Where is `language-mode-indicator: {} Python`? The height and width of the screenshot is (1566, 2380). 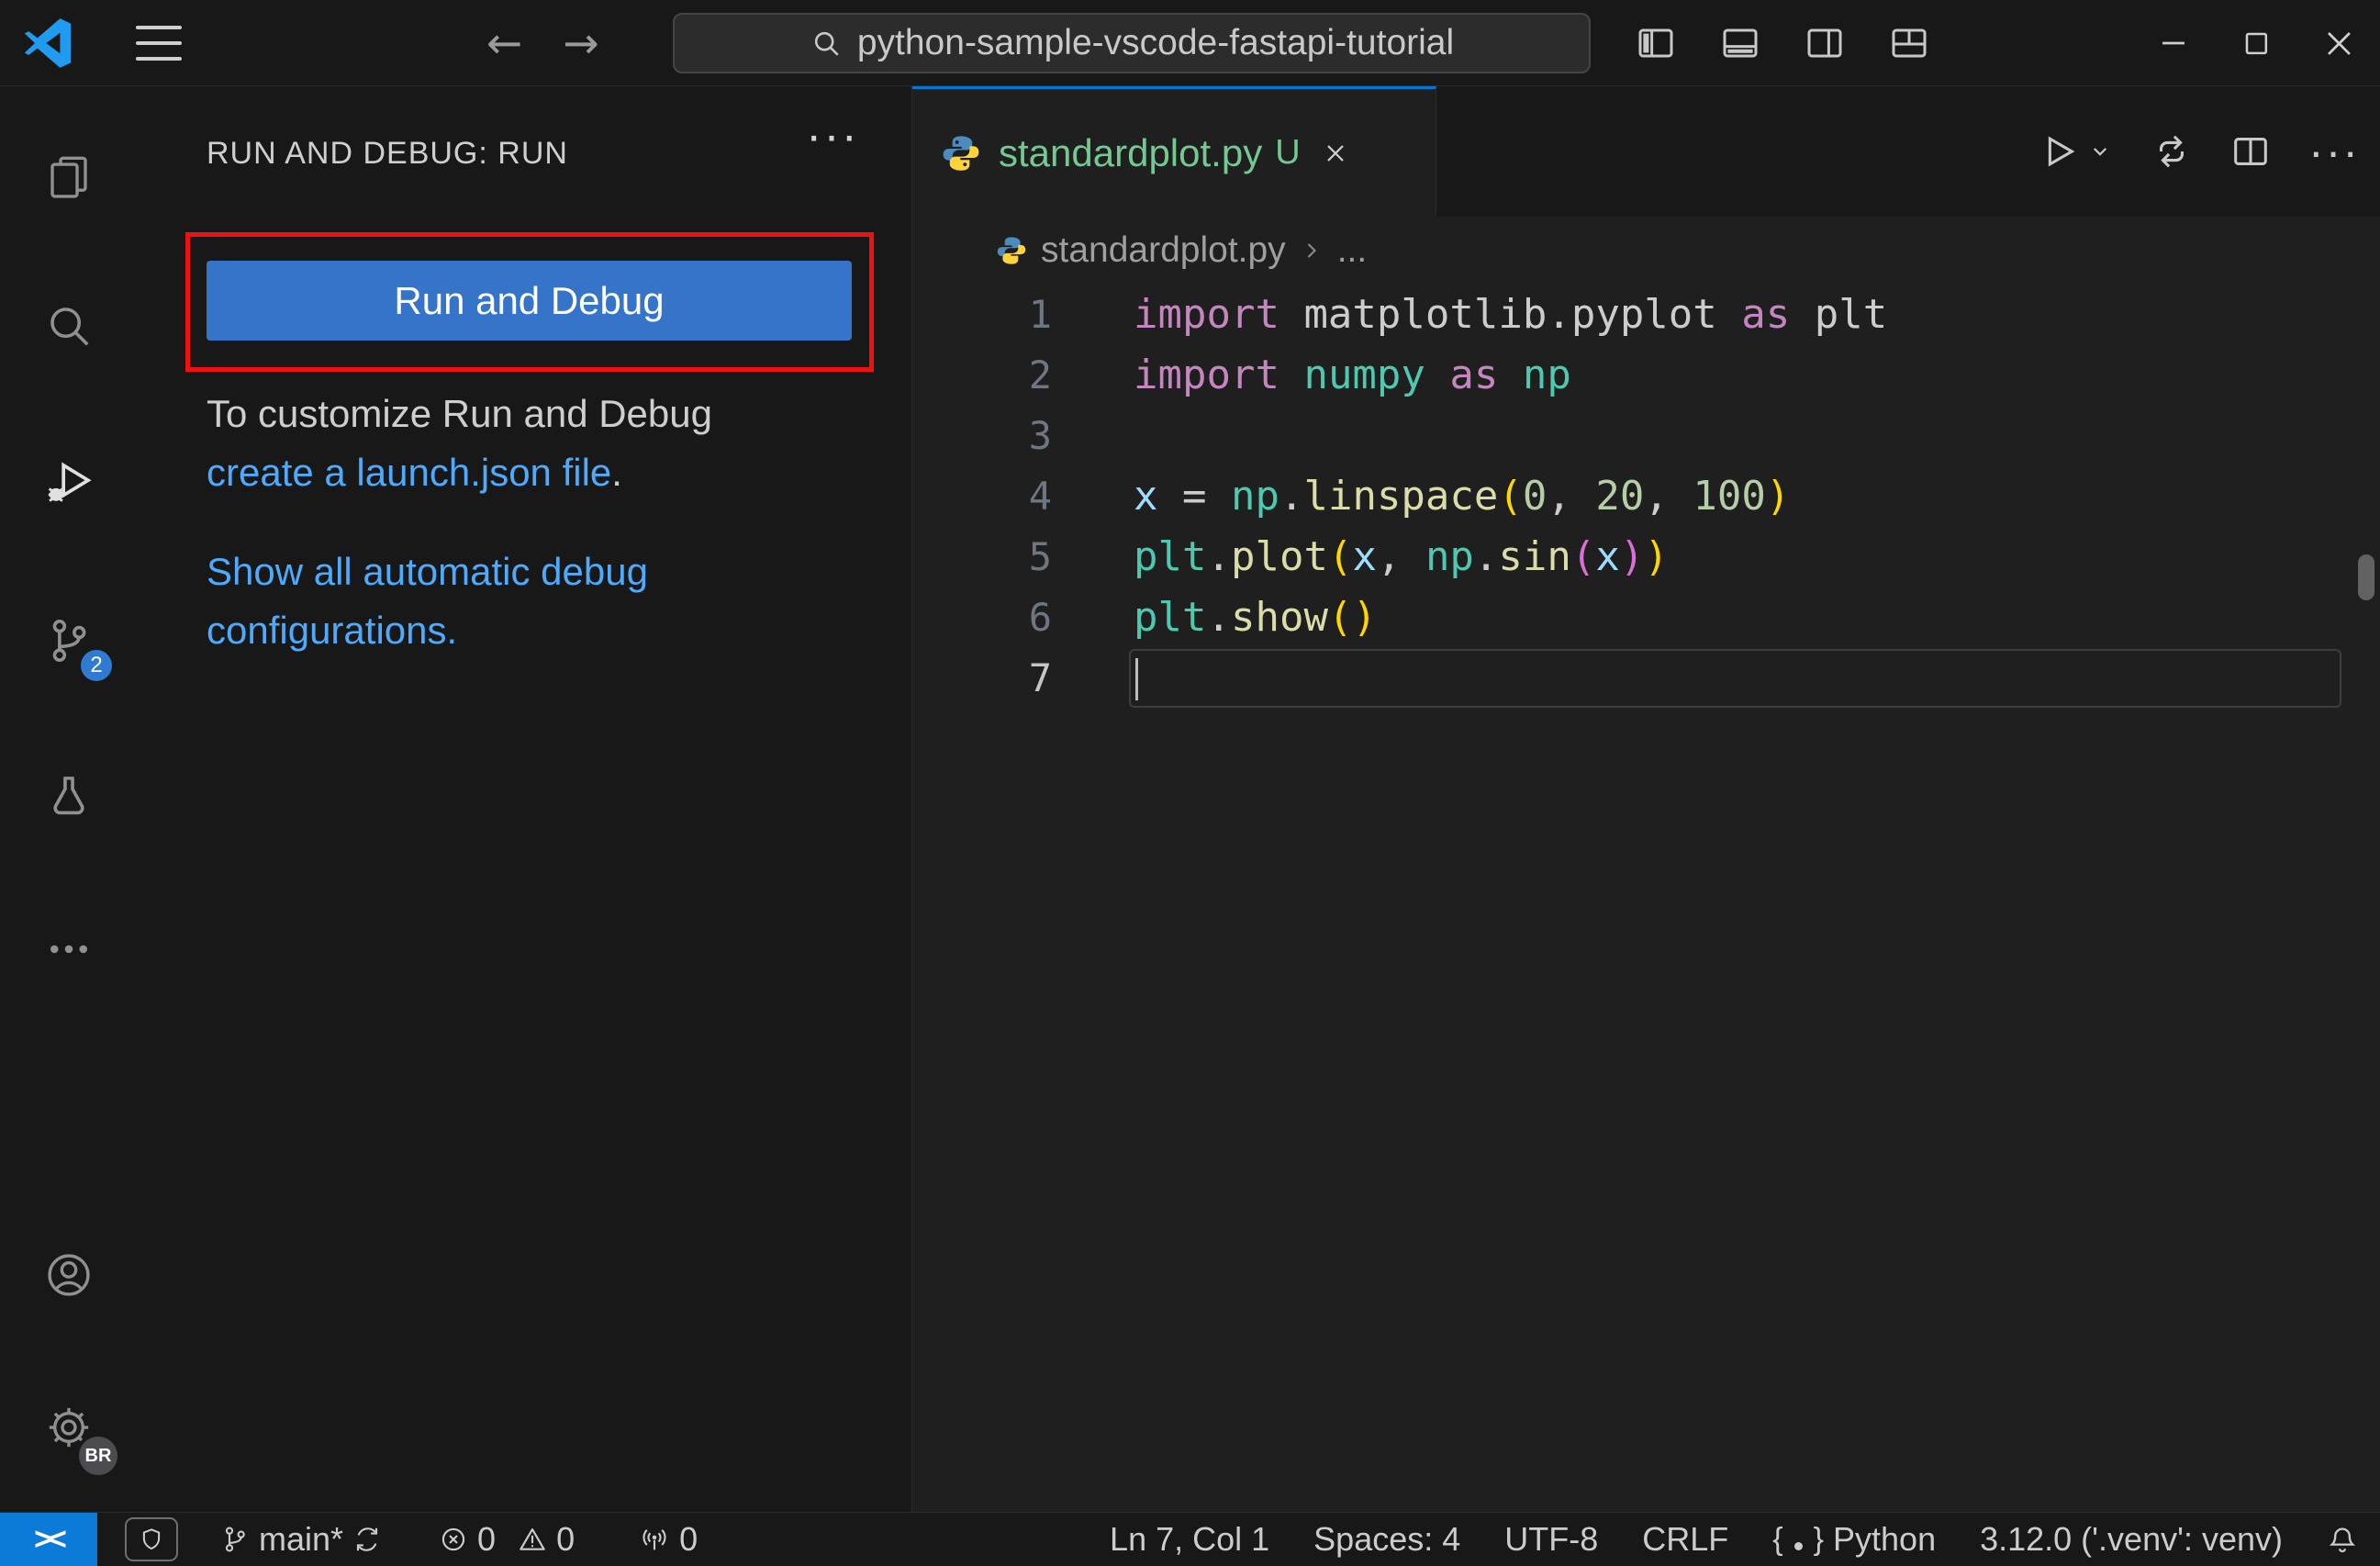 language-mode-indicator: {} Python is located at coordinates (1854, 1539).